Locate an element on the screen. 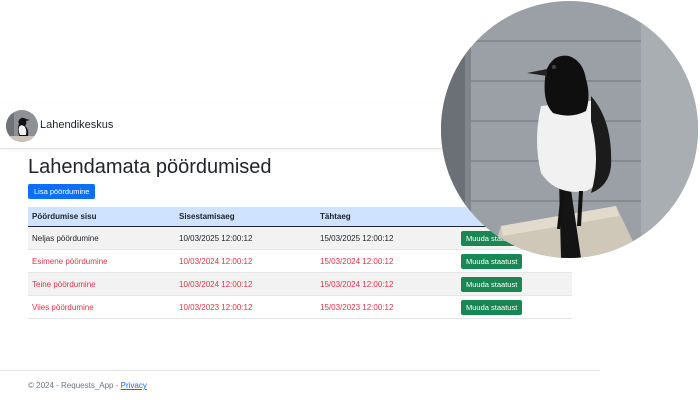 Image resolution: width=700 pixels, height=400 pixels. cell-content: Viies pöördumine is located at coordinates (101, 307).